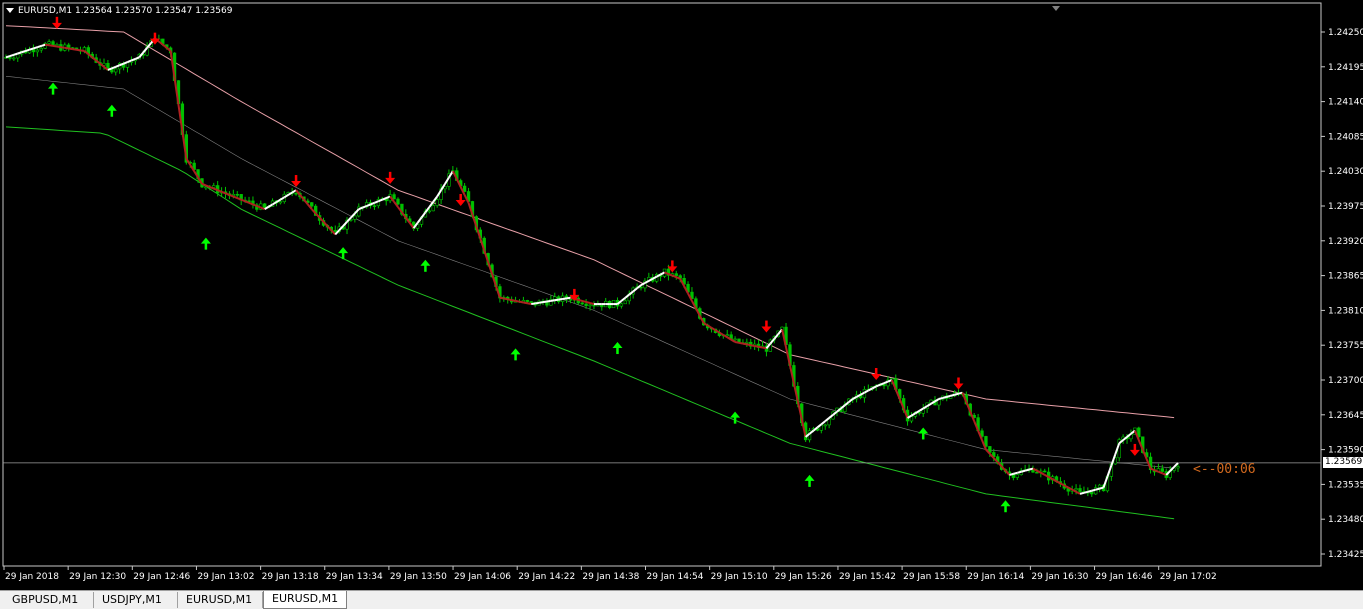 The image size is (1363, 609). Describe the element at coordinates (1343, 462) in the screenshot. I see `current-price-label: 1.23569` at that location.